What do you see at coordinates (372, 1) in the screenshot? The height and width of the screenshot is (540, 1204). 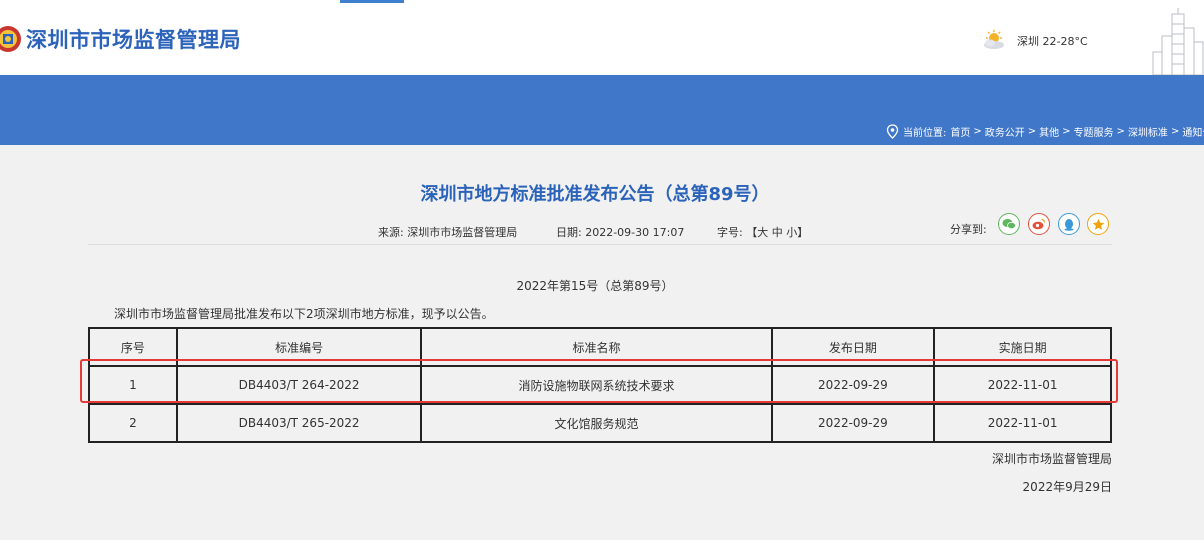 I see `top-accent-bar` at bounding box center [372, 1].